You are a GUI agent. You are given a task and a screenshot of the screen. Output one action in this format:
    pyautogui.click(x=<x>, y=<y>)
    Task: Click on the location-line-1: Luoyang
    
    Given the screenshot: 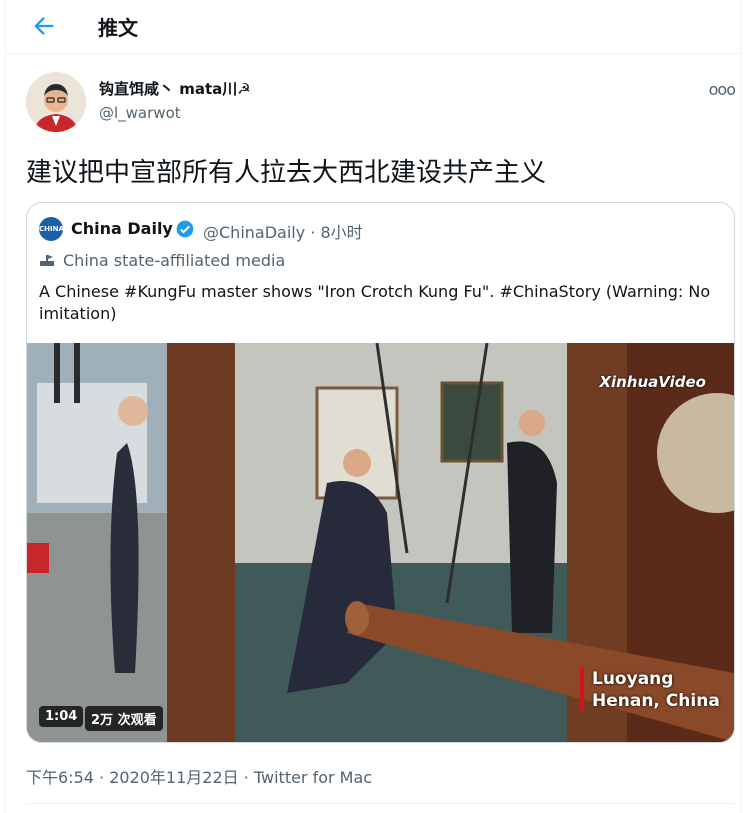 What is the action you would take?
    pyautogui.click(x=633, y=679)
    